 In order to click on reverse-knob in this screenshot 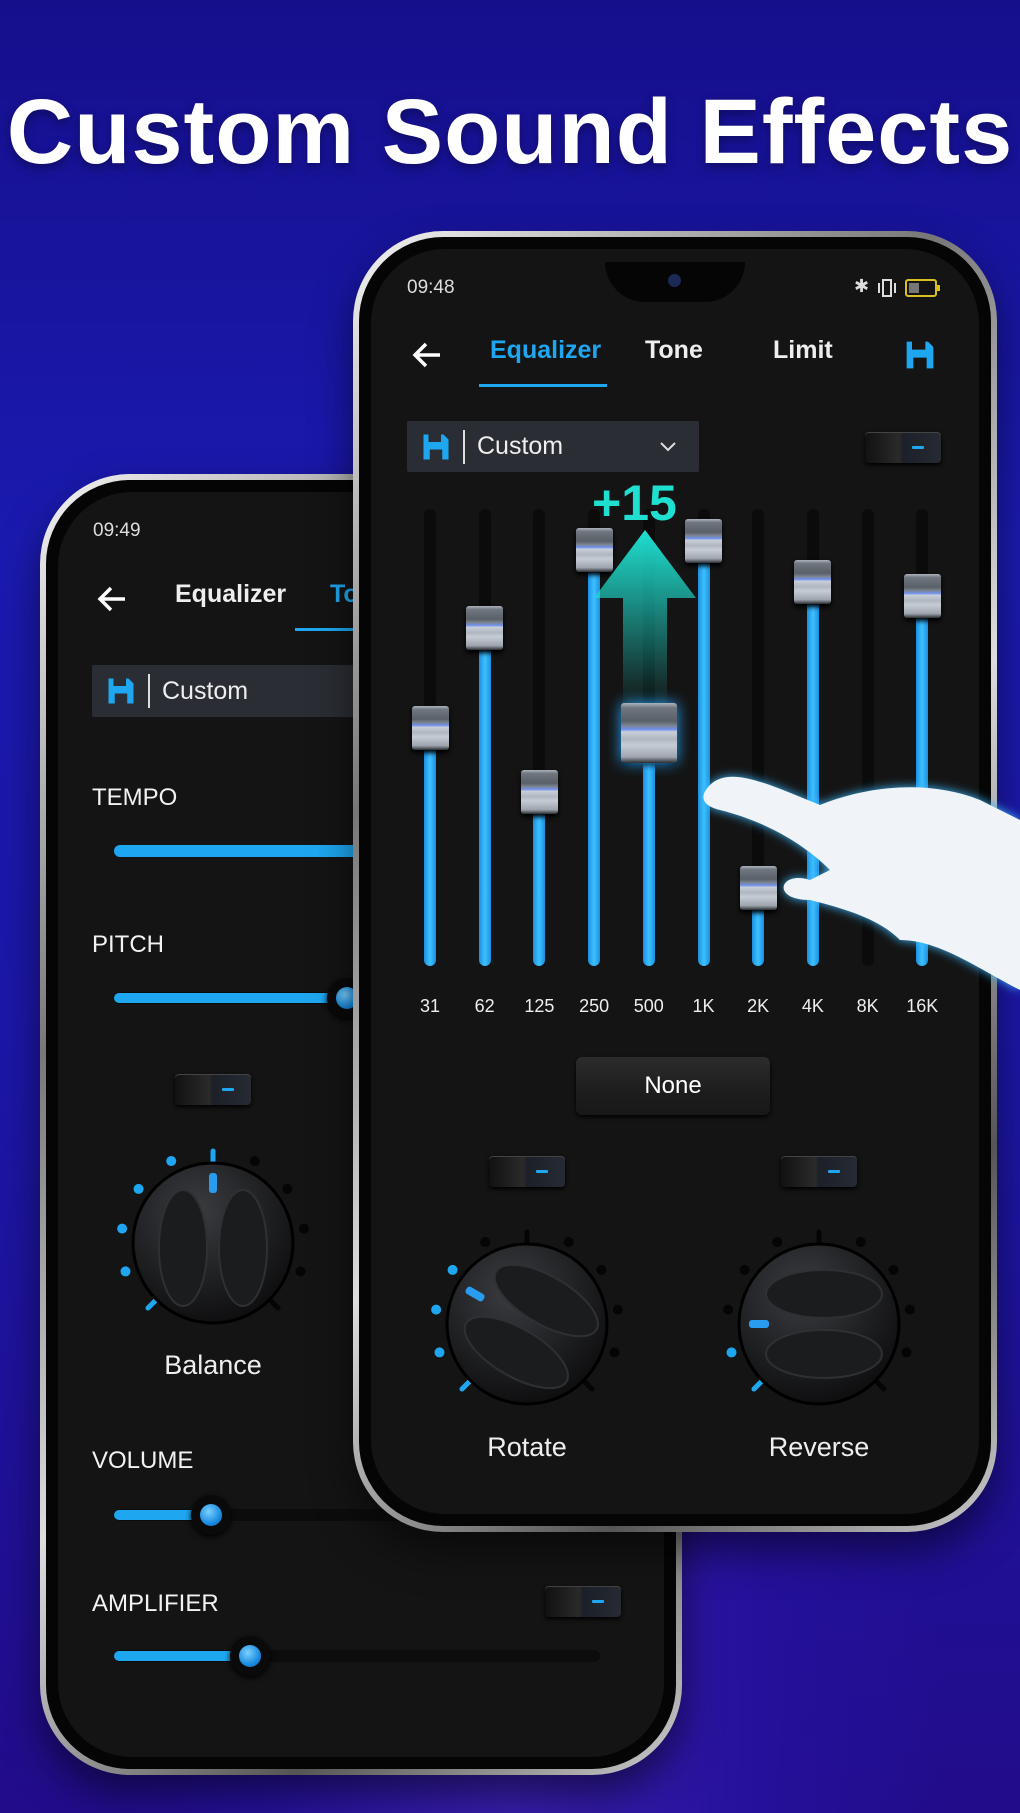, I will do `click(819, 1324)`.